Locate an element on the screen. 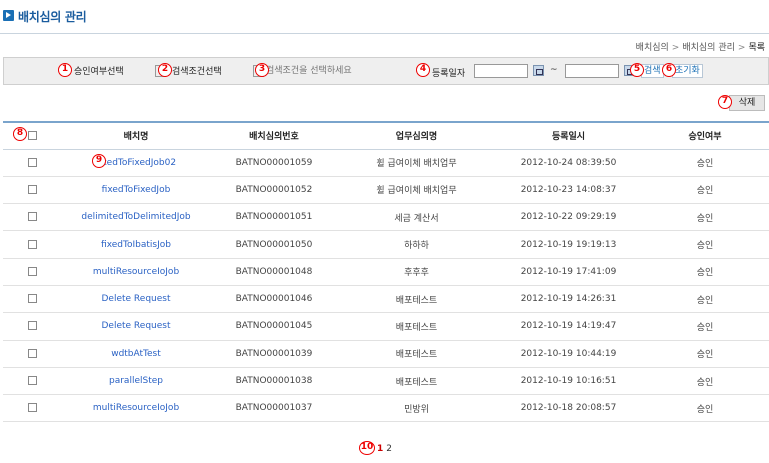 The height and width of the screenshot is (463, 769). batch-name-link: parallelStep is located at coordinates (136, 381).